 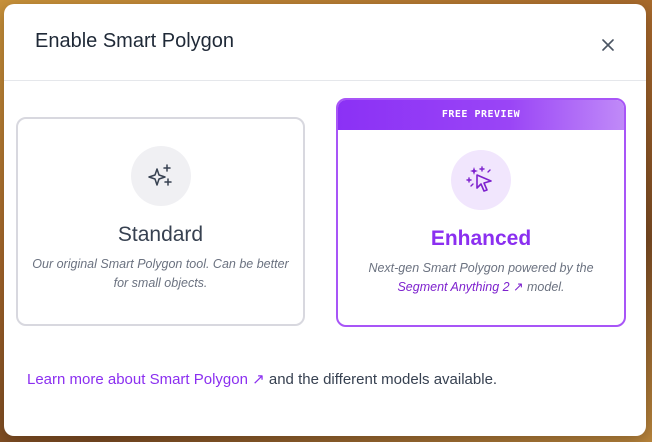 What do you see at coordinates (460, 287) in the screenshot?
I see `segment-anything-link: Segment Anything 2 ↗` at bounding box center [460, 287].